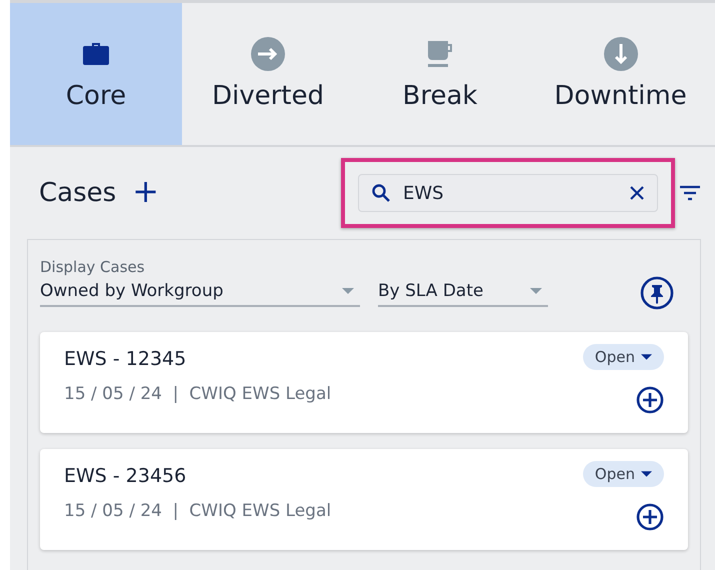  Describe the element at coordinates (137, 193) in the screenshot. I see `add-case-button: +` at that location.